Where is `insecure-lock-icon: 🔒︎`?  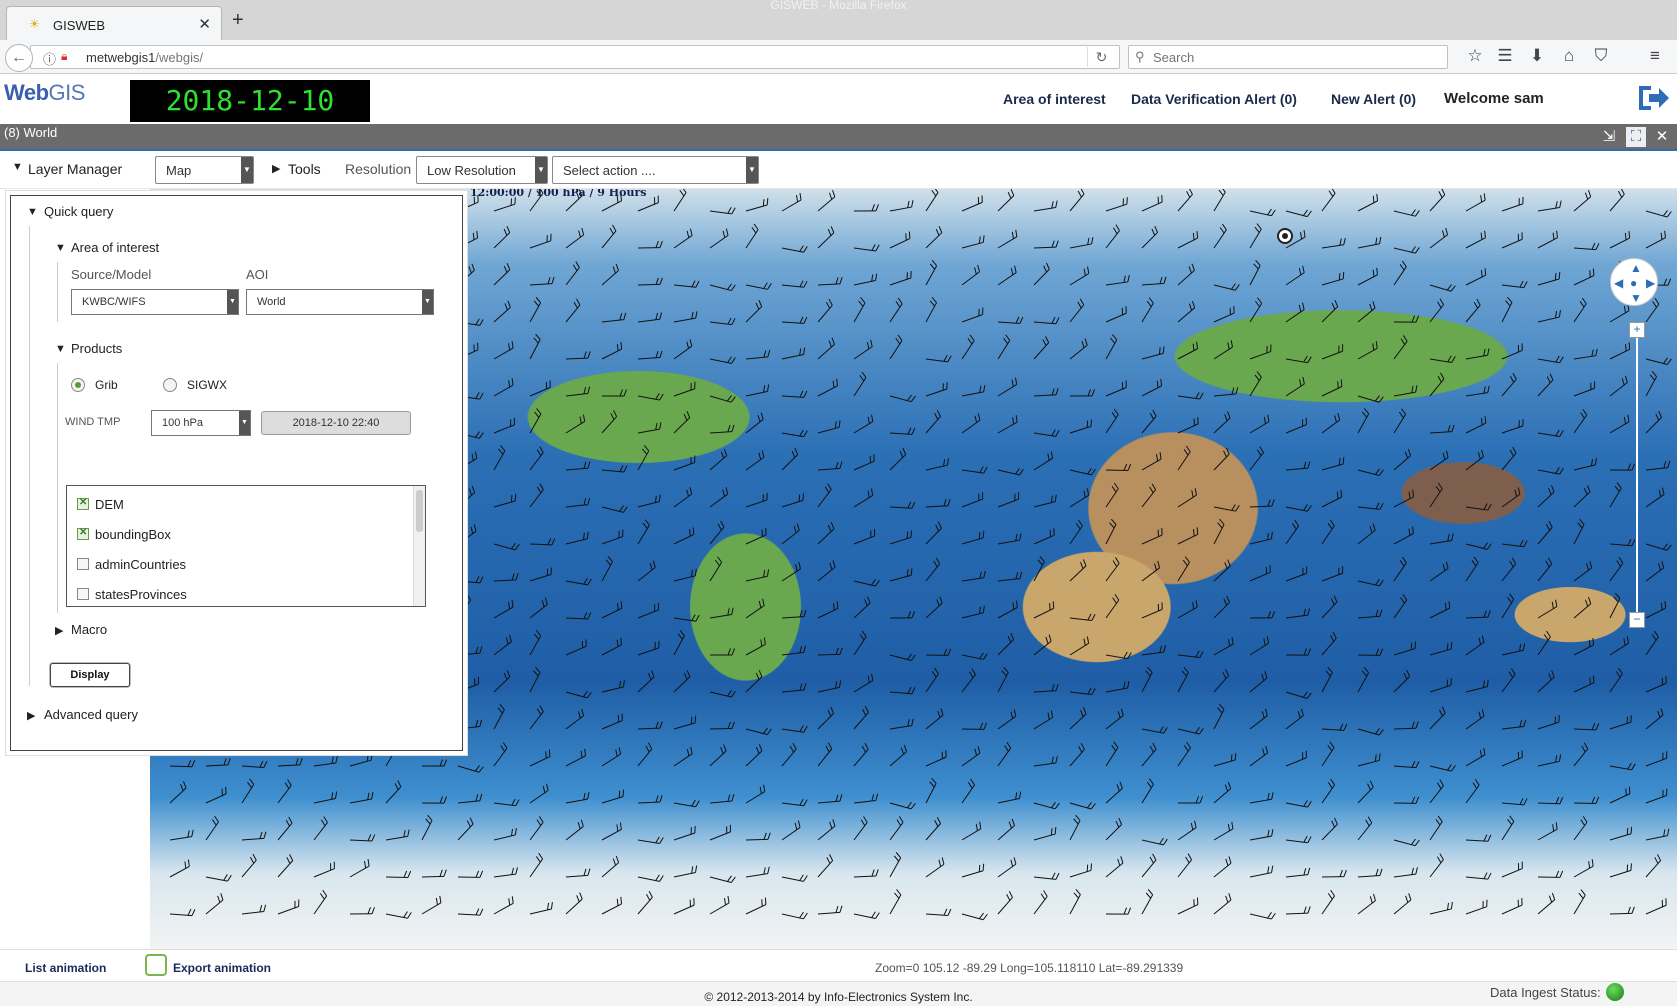 insecure-lock-icon: 🔒︎ is located at coordinates (64, 56).